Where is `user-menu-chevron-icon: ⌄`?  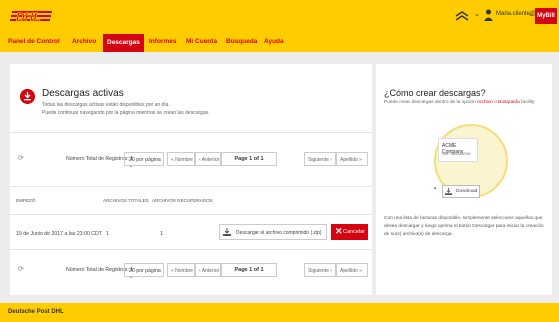 user-menu-chevron-icon: ⌄ is located at coordinates (531, 14).